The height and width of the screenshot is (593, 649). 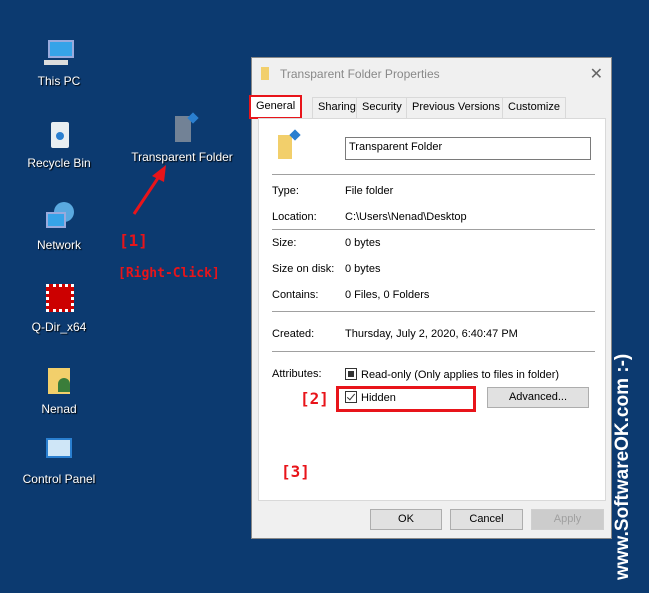 What do you see at coordinates (351, 397) in the screenshot?
I see `checkmark-icon` at bounding box center [351, 397].